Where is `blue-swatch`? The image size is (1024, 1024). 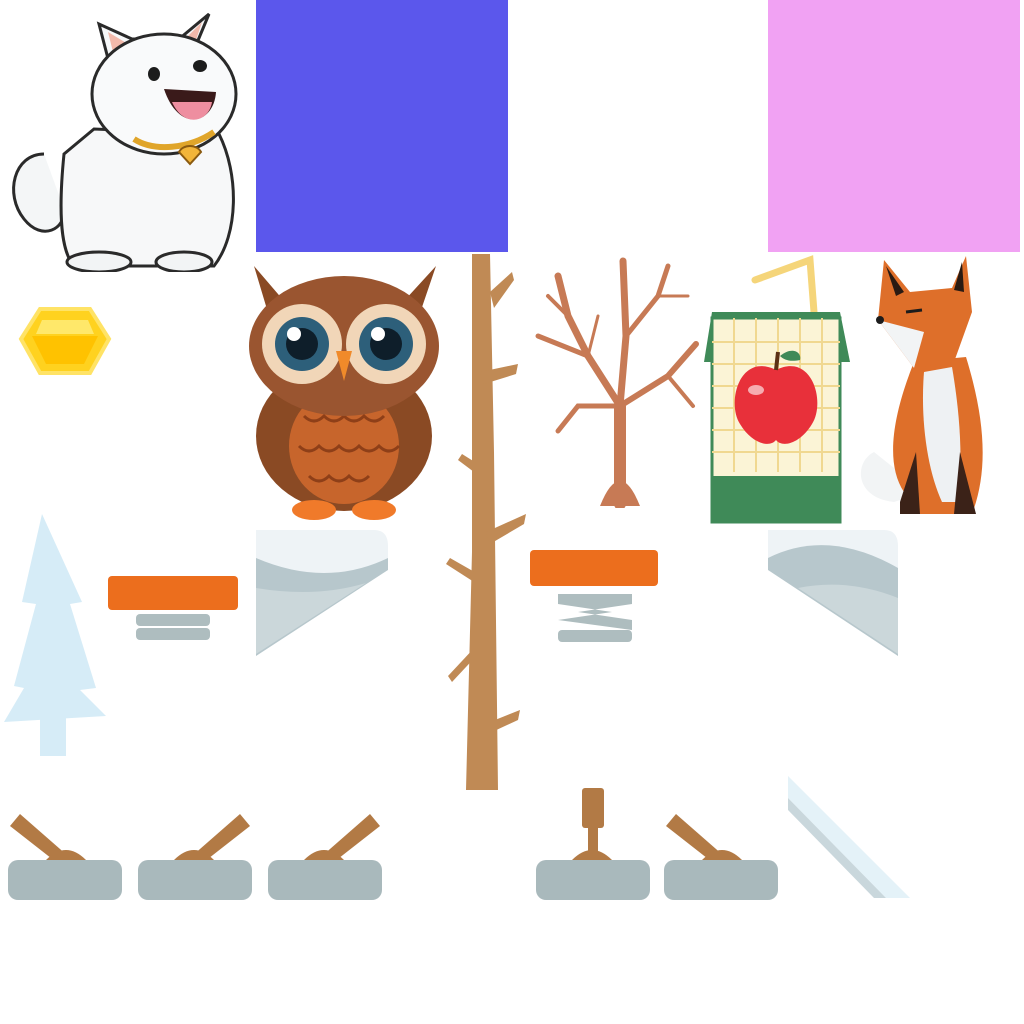 blue-swatch is located at coordinates (382, 126).